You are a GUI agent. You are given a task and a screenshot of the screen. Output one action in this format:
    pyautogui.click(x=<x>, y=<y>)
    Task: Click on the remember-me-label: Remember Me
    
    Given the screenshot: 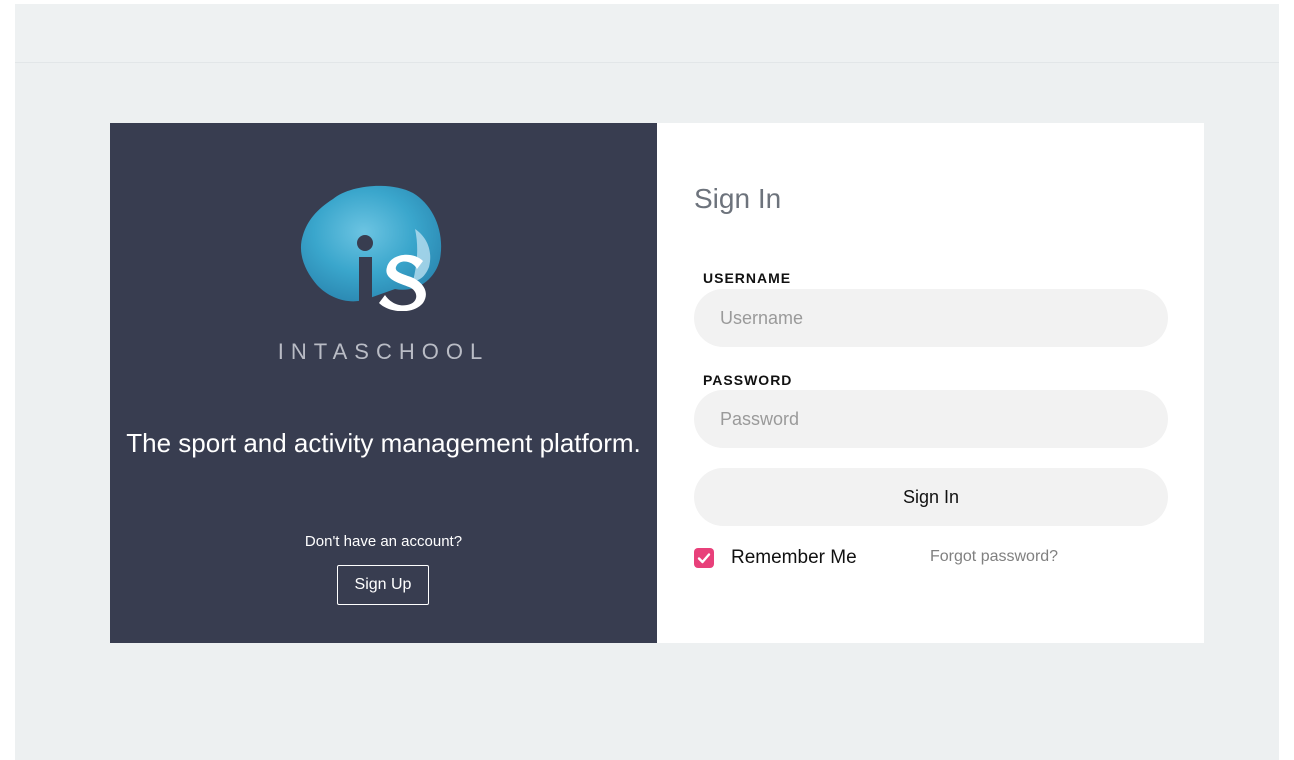 What is the action you would take?
    pyautogui.click(x=794, y=558)
    